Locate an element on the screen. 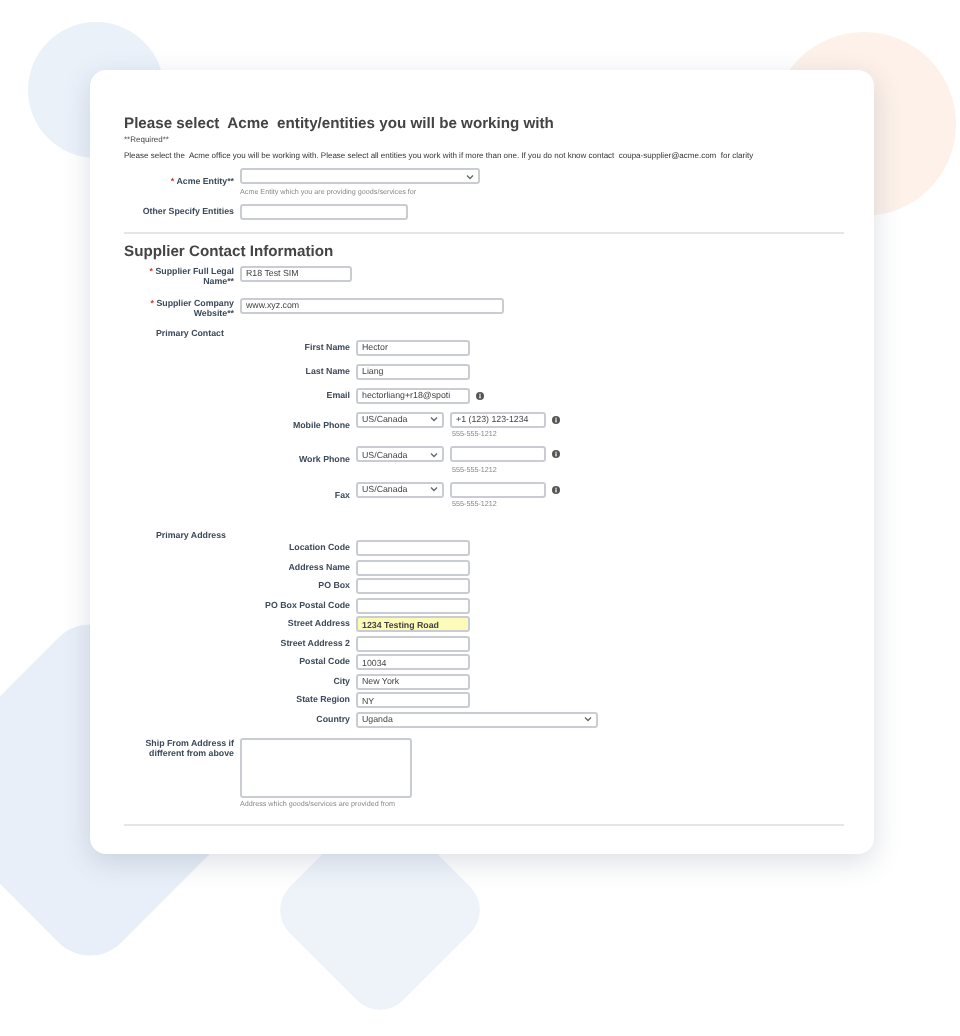 This screenshot has width=960, height=1036. select-field is located at coordinates (360, 176).